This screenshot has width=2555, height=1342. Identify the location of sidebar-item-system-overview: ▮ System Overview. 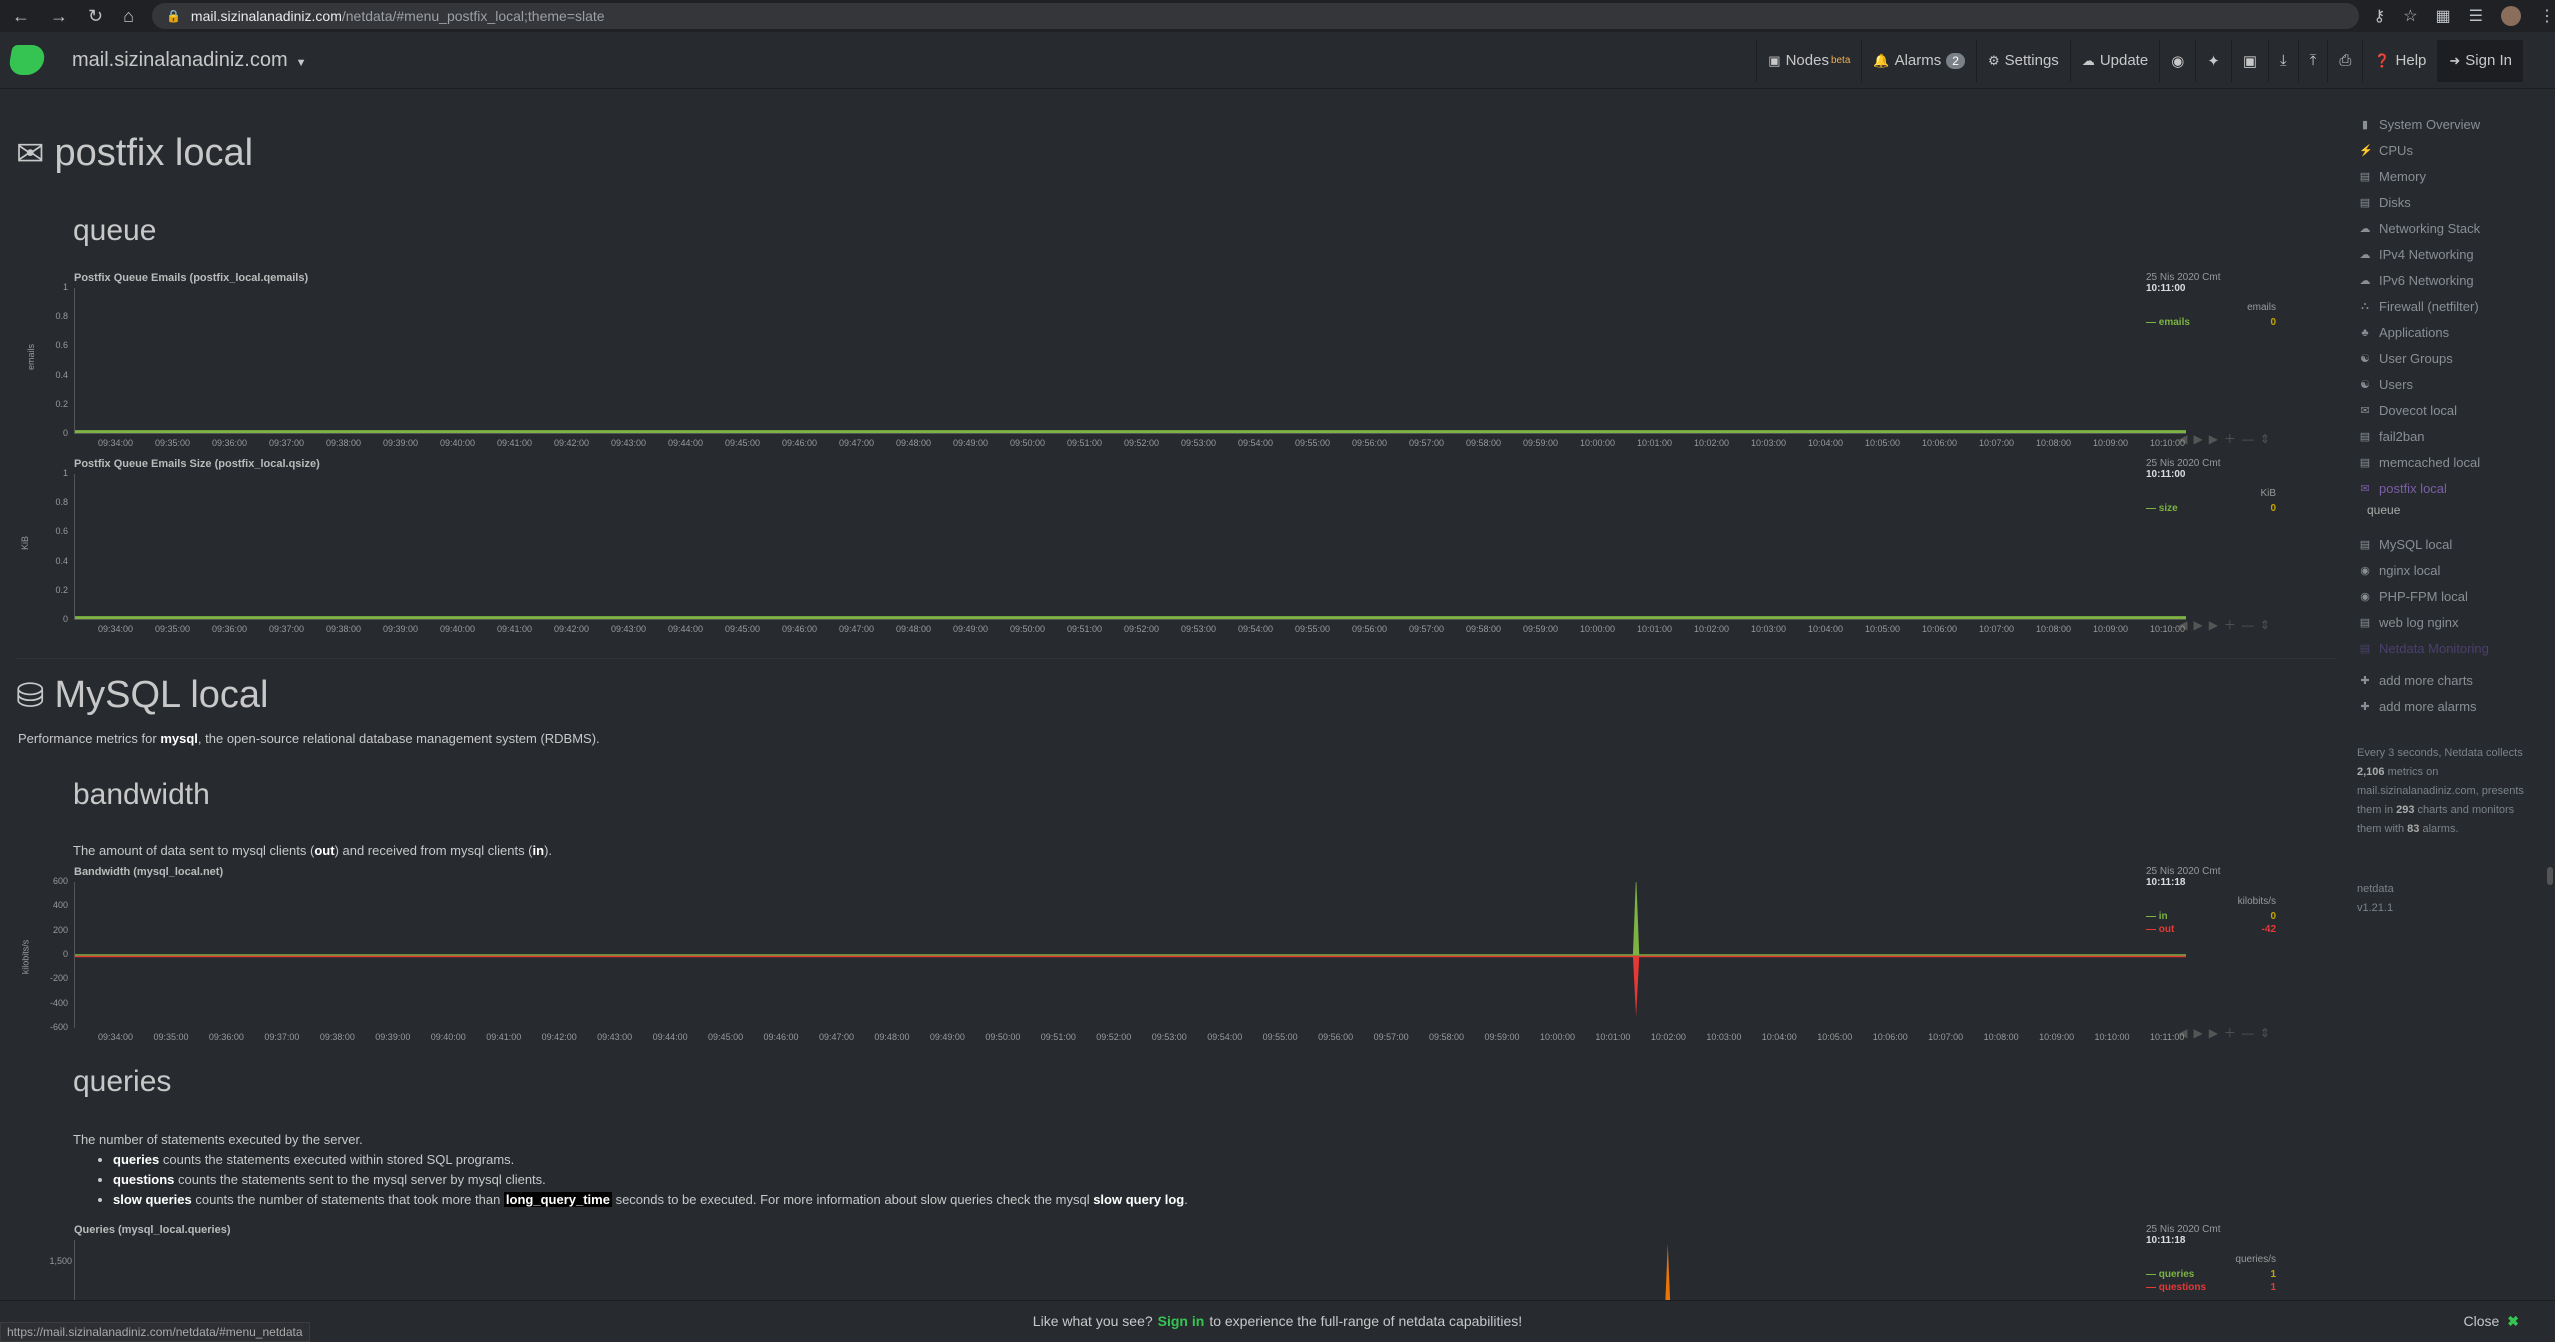
(2419, 124).